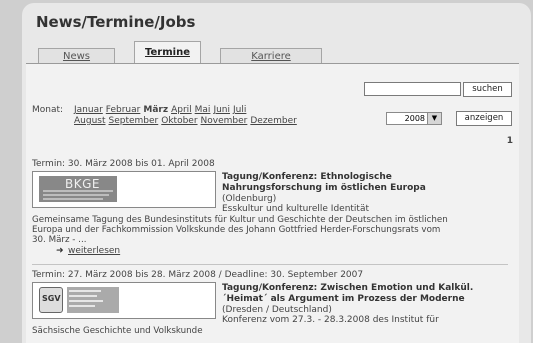  I want to click on event-location: (Oldenburg), so click(249, 199).